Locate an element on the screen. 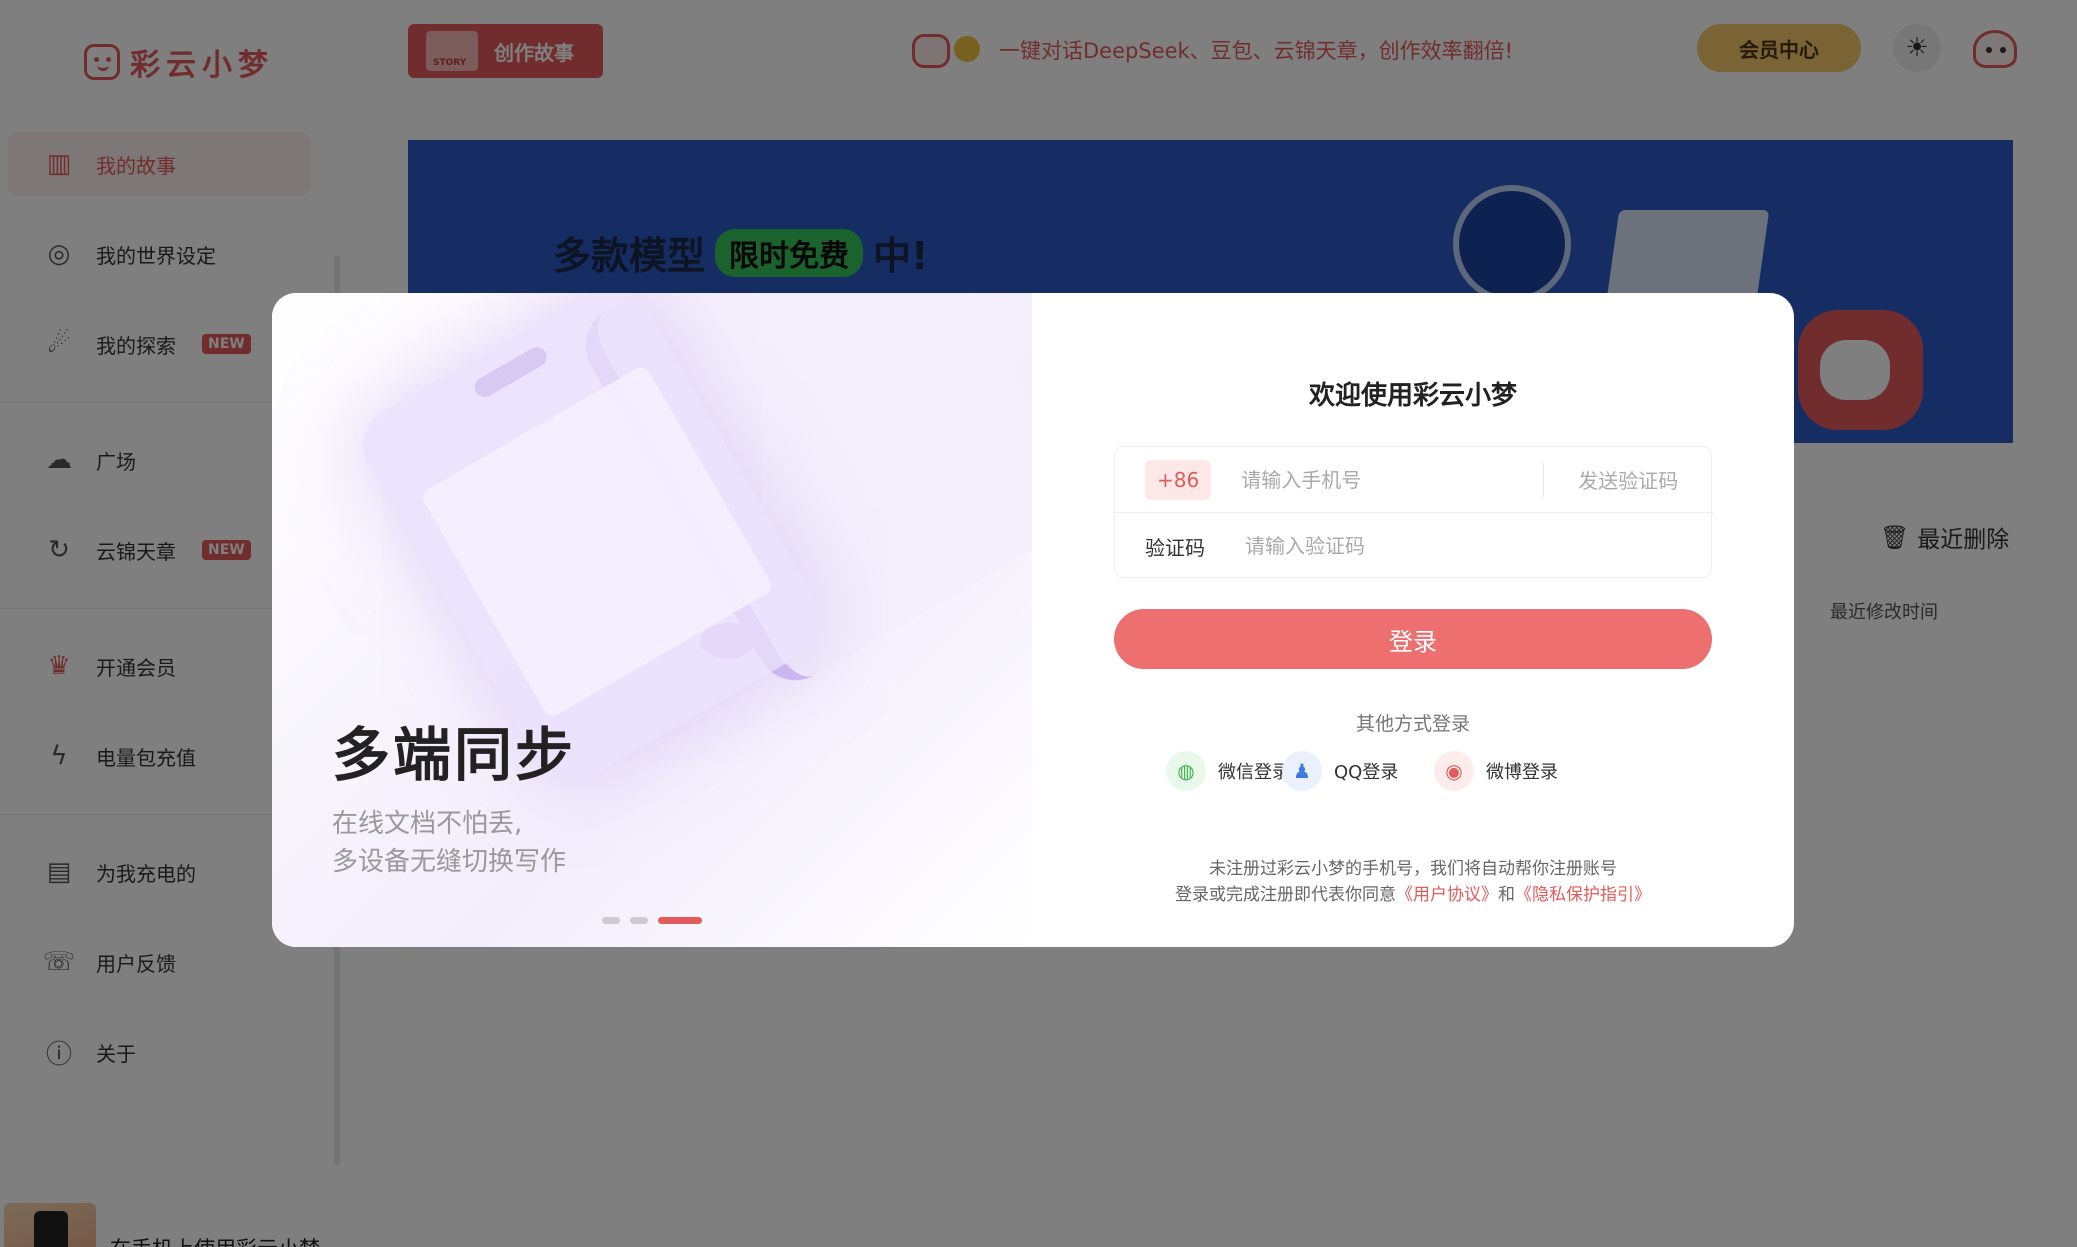 This screenshot has width=2077, height=1247. send-code-button: 发送验证码 is located at coordinates (1628, 479).